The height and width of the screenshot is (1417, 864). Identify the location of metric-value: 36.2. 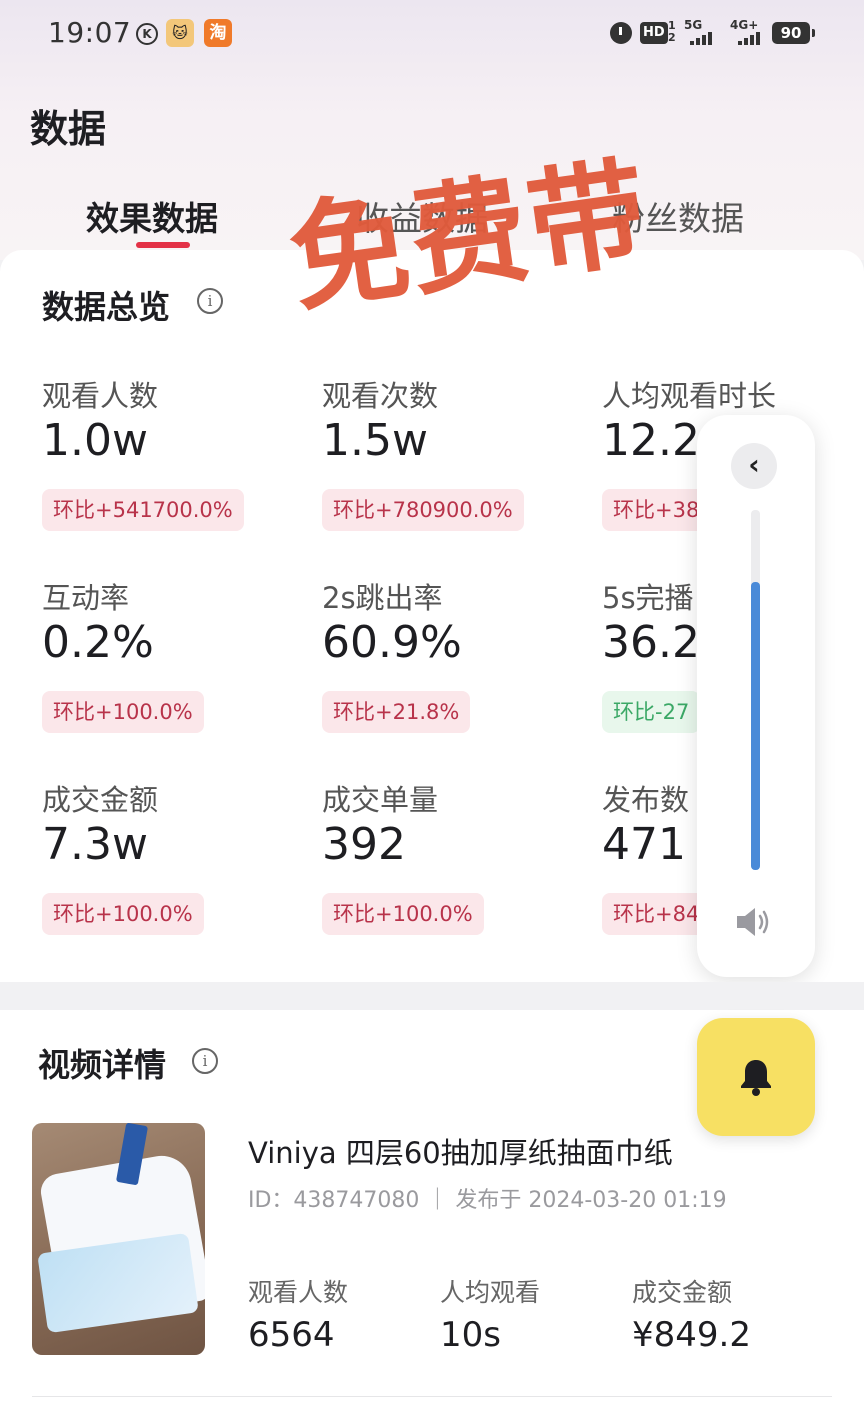
(651, 642).